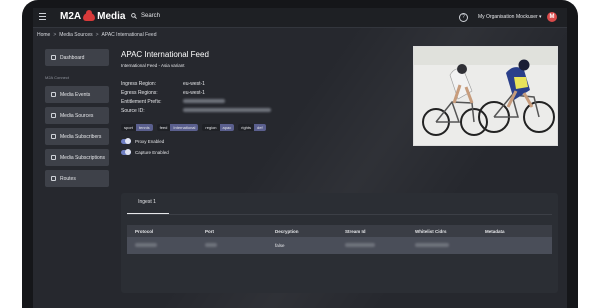 This screenshot has height=308, width=600. I want to click on field-source-id: Source ID:, so click(196, 111).